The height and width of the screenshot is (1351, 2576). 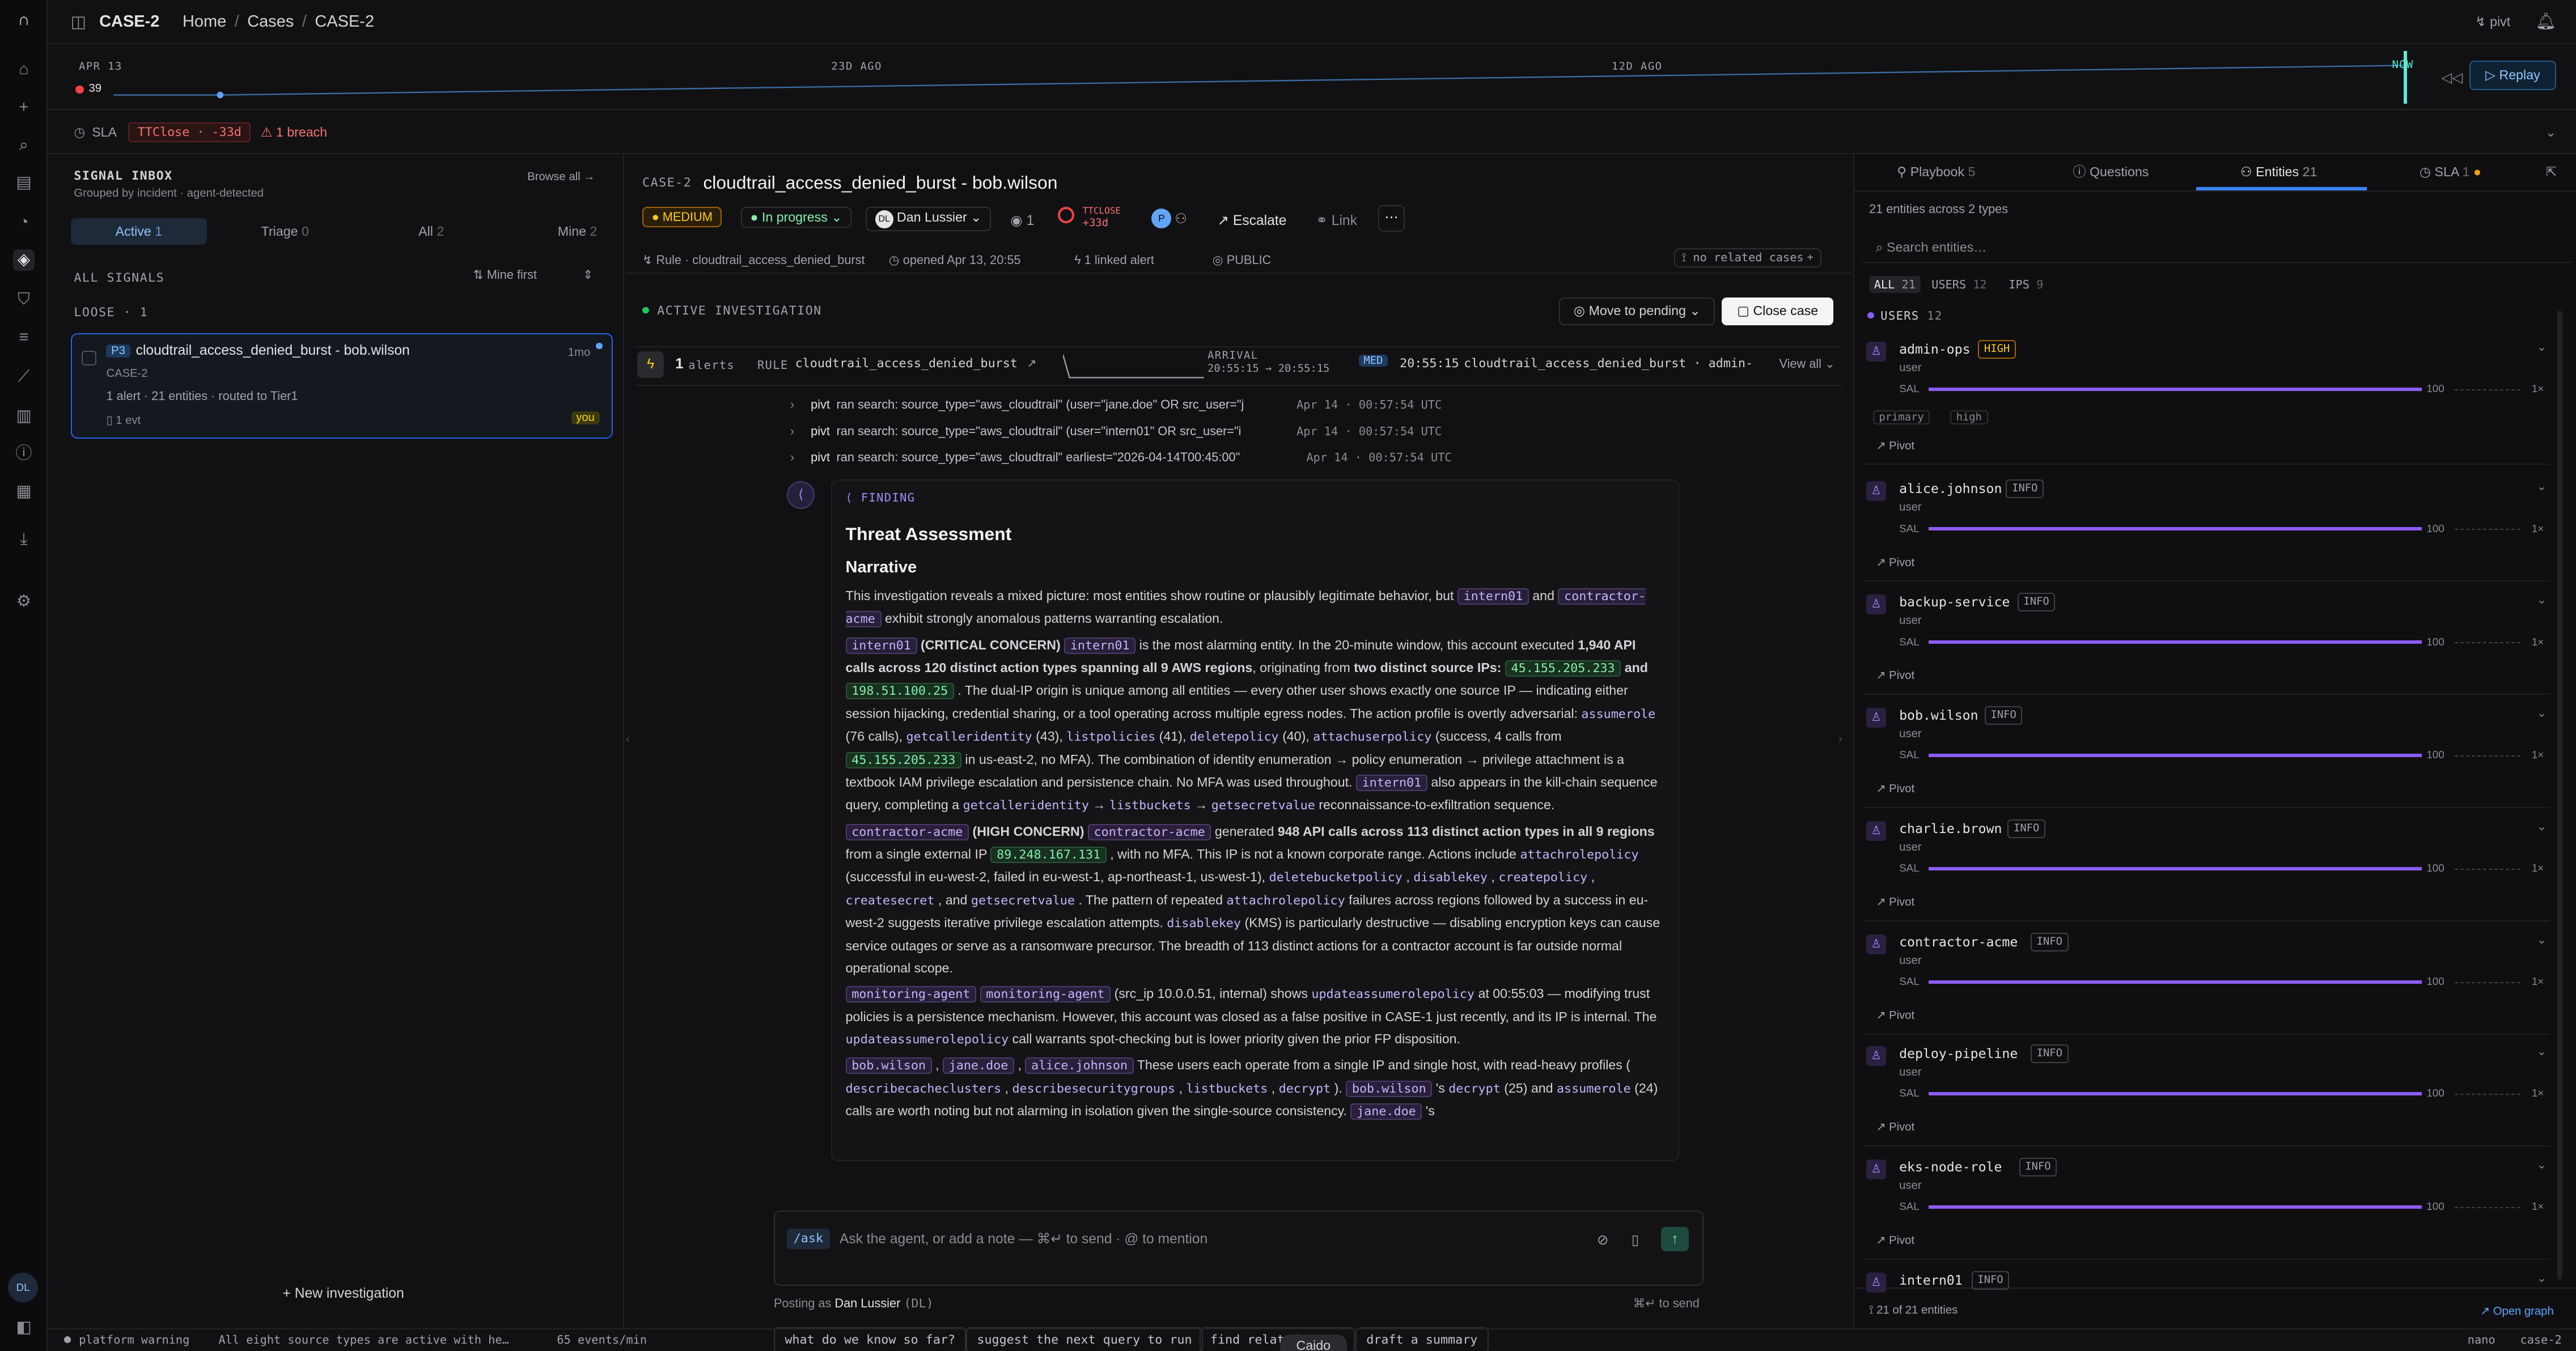 What do you see at coordinates (134, 1339) in the screenshot?
I see `platform-warning: platform warning` at bounding box center [134, 1339].